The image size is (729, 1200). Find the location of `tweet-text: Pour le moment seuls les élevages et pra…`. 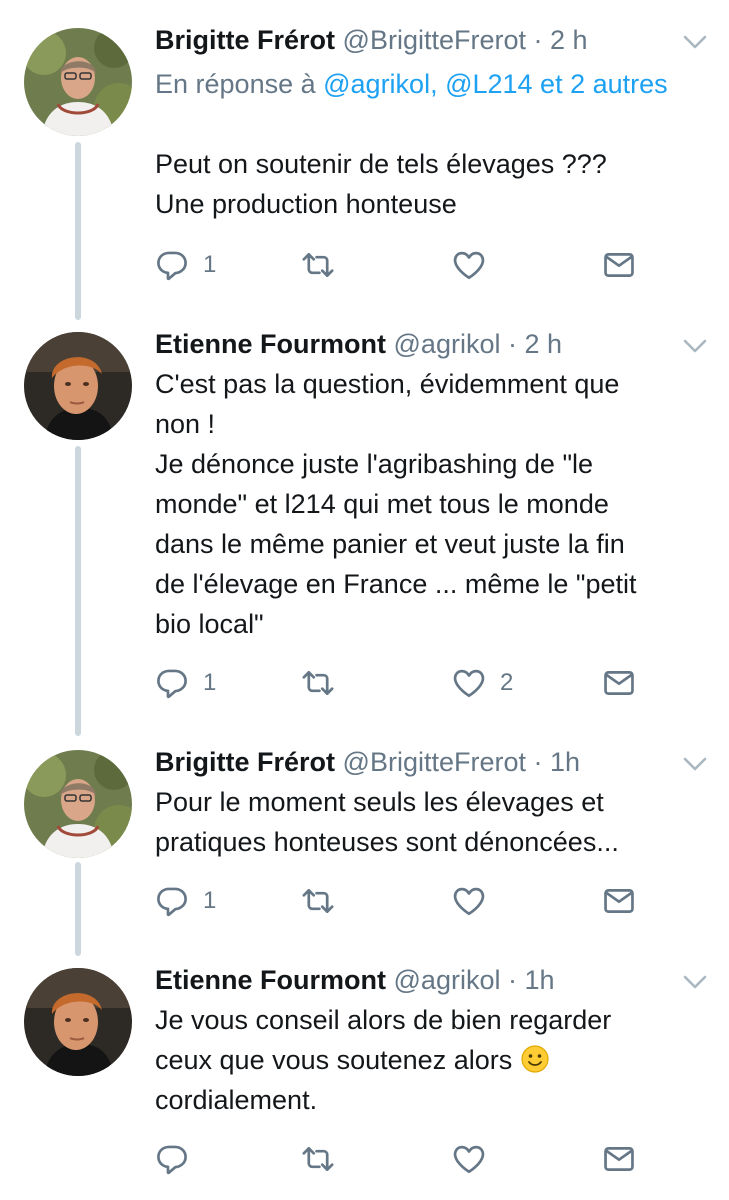

tweet-text: Pour le moment seuls les élevages et pra… is located at coordinates (430, 822).